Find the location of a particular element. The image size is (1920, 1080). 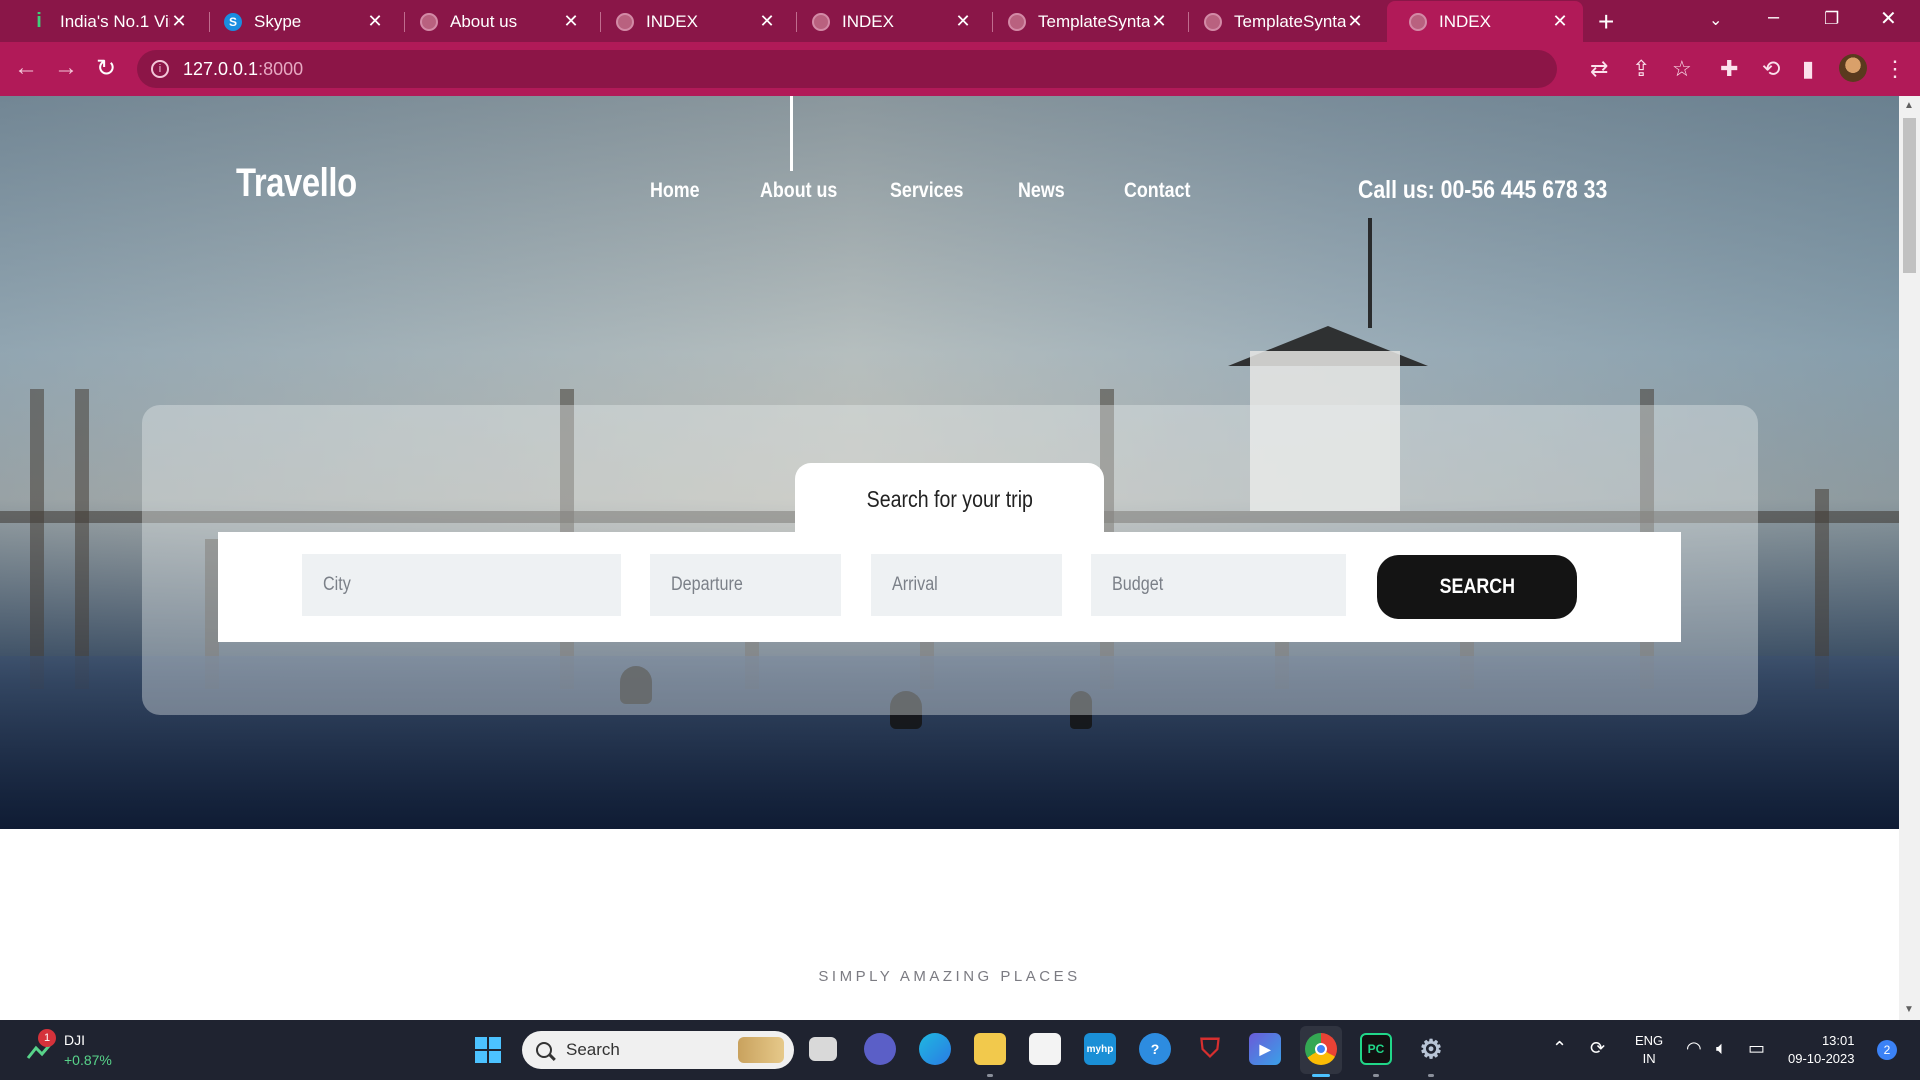

nav-news: News is located at coordinates (1041, 191).